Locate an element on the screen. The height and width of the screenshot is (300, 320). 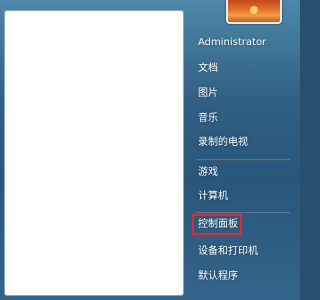
menu-separator is located at coordinates (243, 160).